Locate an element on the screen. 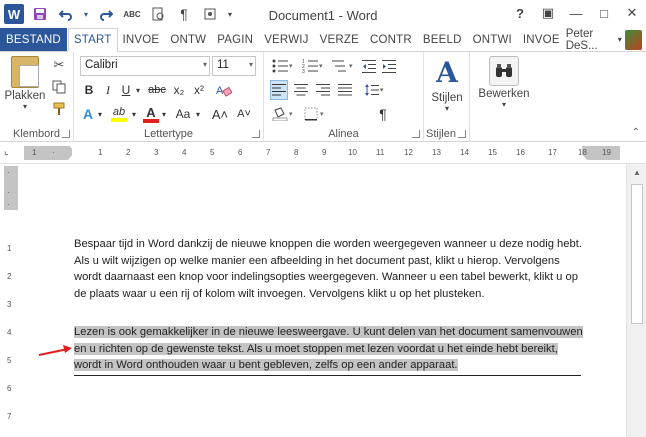  tab-invoegtoepassingen: INVOE is located at coordinates (542, 39).